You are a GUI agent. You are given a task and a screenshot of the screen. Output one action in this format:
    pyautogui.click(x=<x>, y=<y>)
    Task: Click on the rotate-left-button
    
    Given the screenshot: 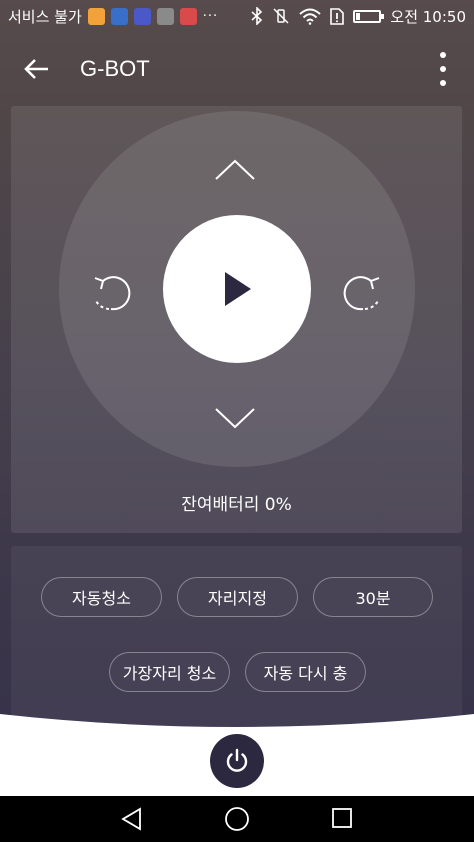 What is the action you would take?
    pyautogui.click(x=111, y=295)
    